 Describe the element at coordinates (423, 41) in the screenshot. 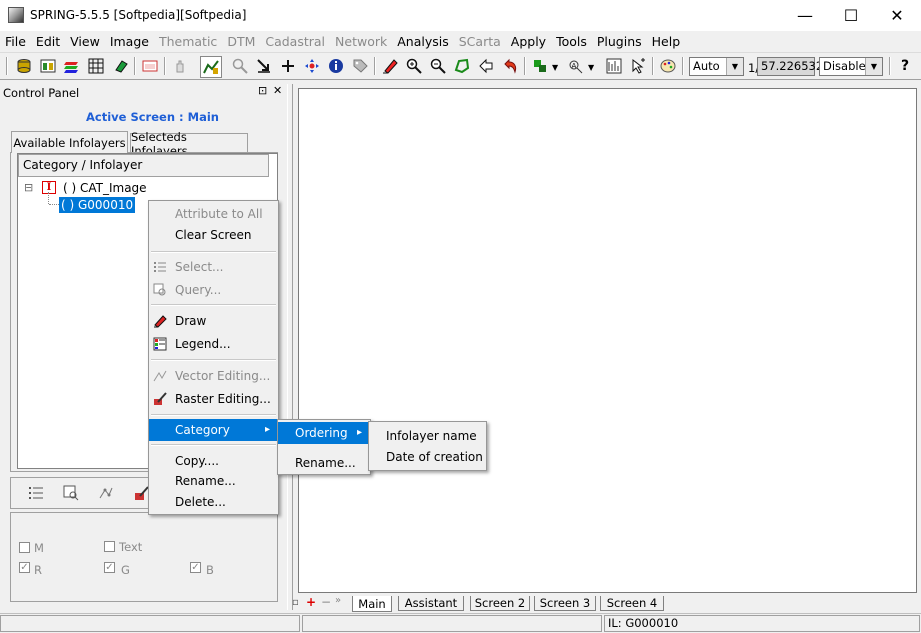

I see `menu-analysis: Analysis` at that location.